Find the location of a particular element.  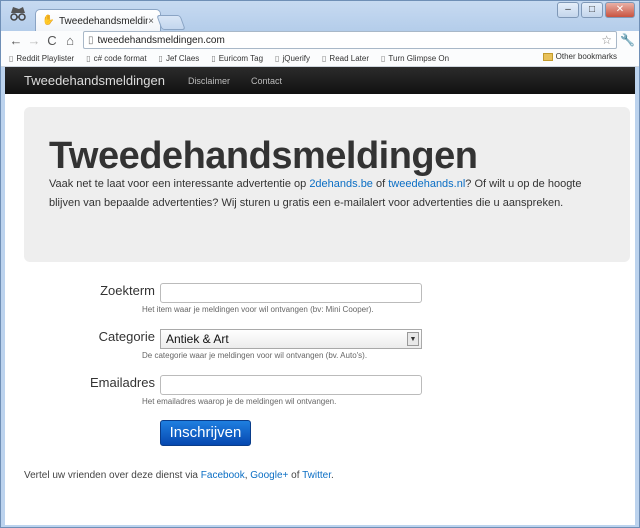

title-bar: ✋ Tweedehandsmeldingen × – □ ✕ is located at coordinates (320, 16).